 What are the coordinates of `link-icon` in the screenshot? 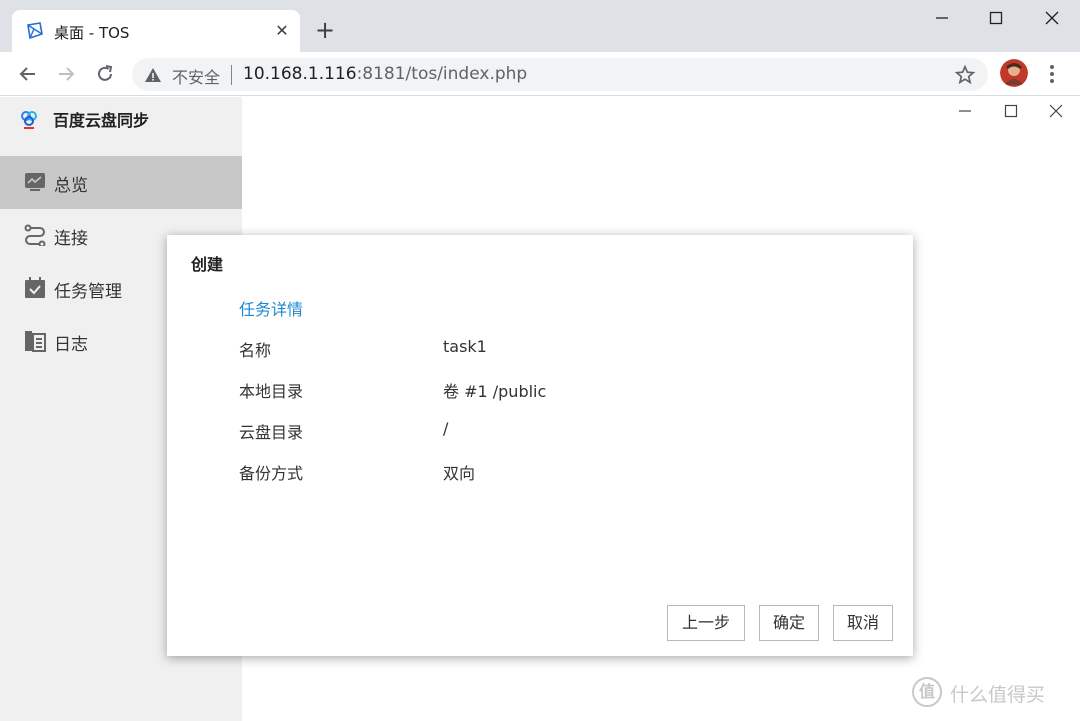 It's located at (35, 235).